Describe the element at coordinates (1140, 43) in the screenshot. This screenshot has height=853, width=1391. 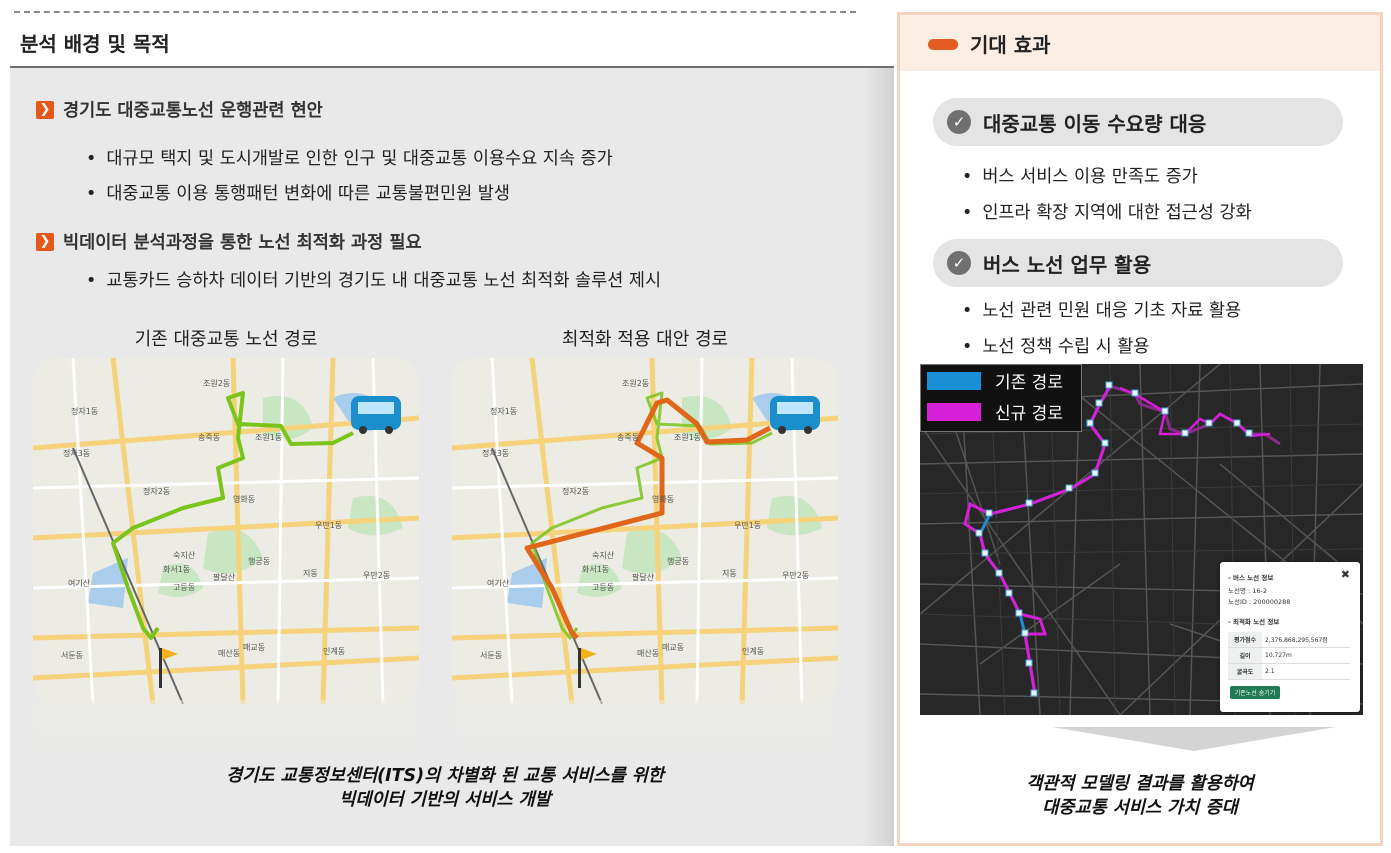
I see `panel-header: 기대 효과` at that location.